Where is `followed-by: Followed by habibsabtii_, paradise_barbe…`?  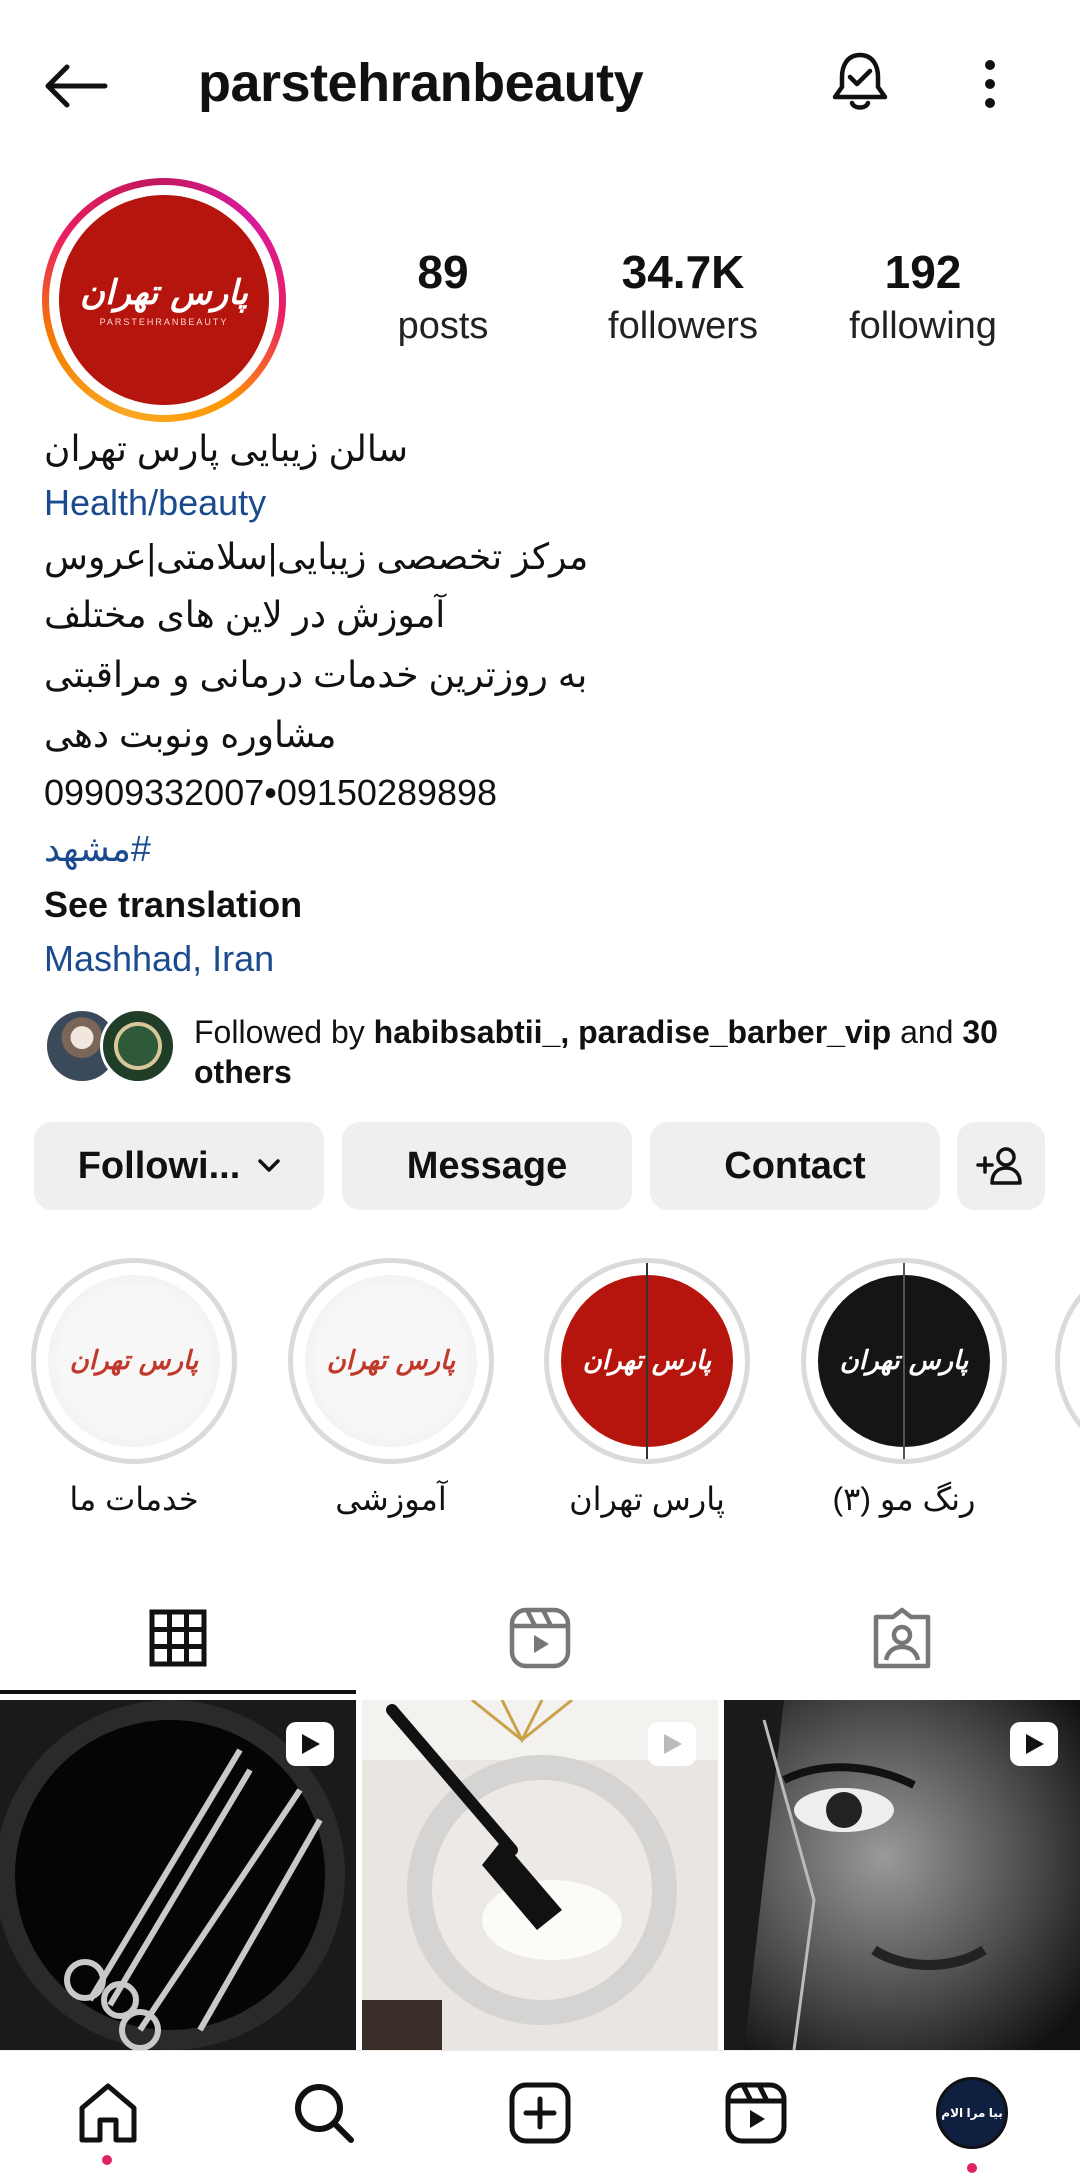 followed-by: Followed by habibsabtii_, paradise_barbe… is located at coordinates (544, 1049).